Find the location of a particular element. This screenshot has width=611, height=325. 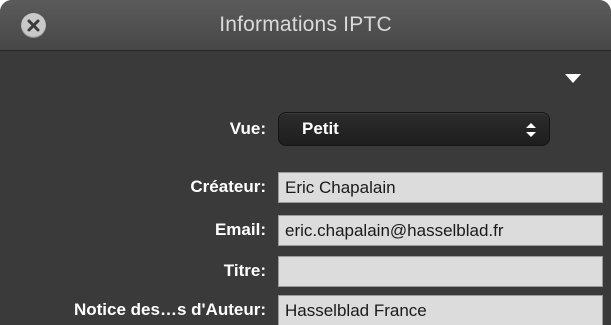

window-title: Informations IPTC is located at coordinates (305, 24).